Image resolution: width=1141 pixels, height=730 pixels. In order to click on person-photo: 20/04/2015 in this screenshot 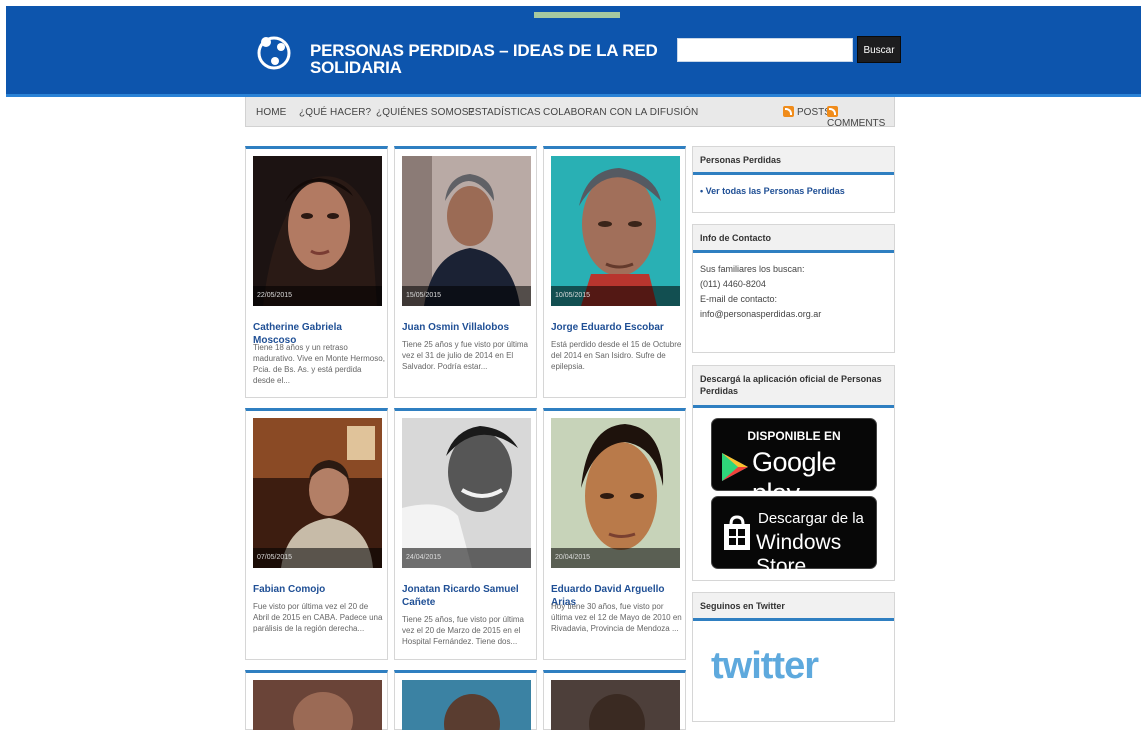, I will do `click(615, 493)`.